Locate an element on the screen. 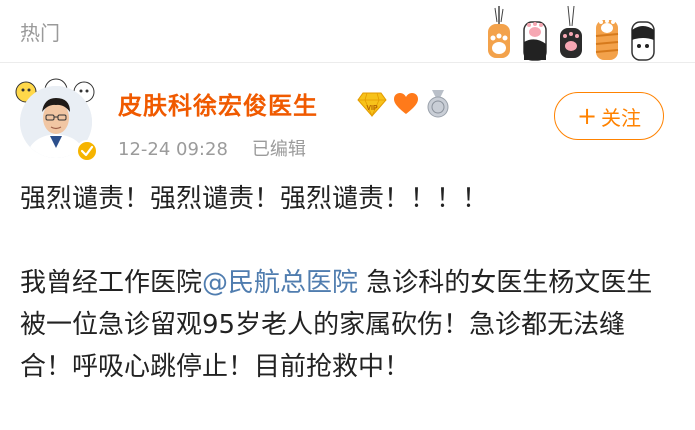  follow-button: + 关注 is located at coordinates (609, 116).